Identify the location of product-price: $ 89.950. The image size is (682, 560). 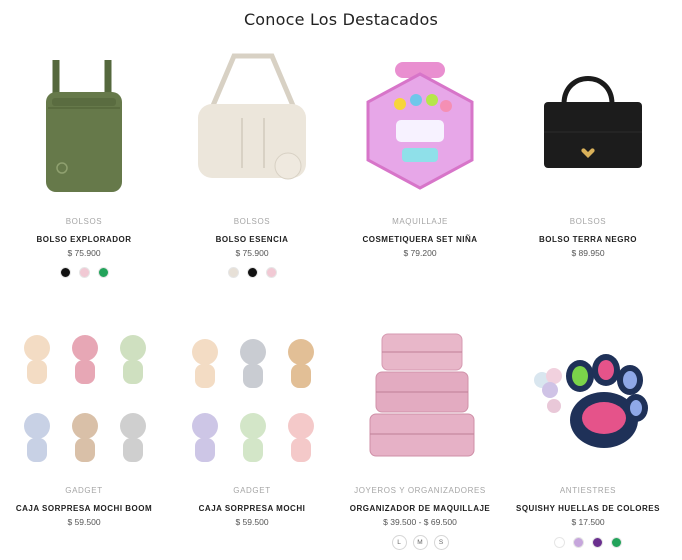
(588, 253).